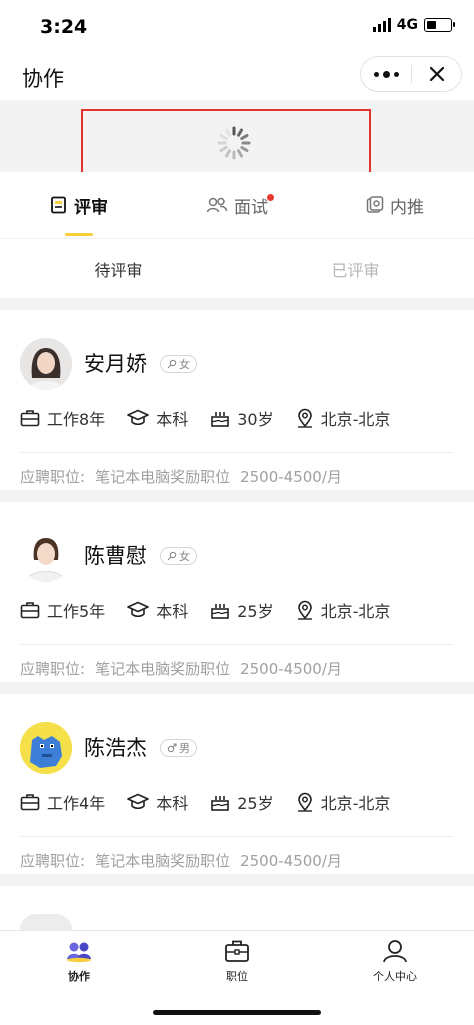 This screenshot has width=474, height=1025. I want to click on interview-people-icon, so click(217, 205).